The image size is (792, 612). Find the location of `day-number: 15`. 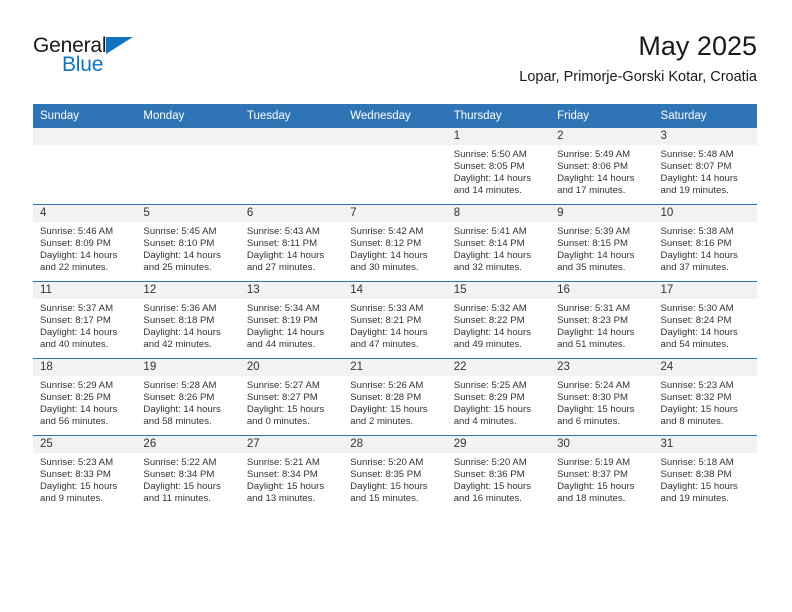

day-number: 15 is located at coordinates (498, 290).